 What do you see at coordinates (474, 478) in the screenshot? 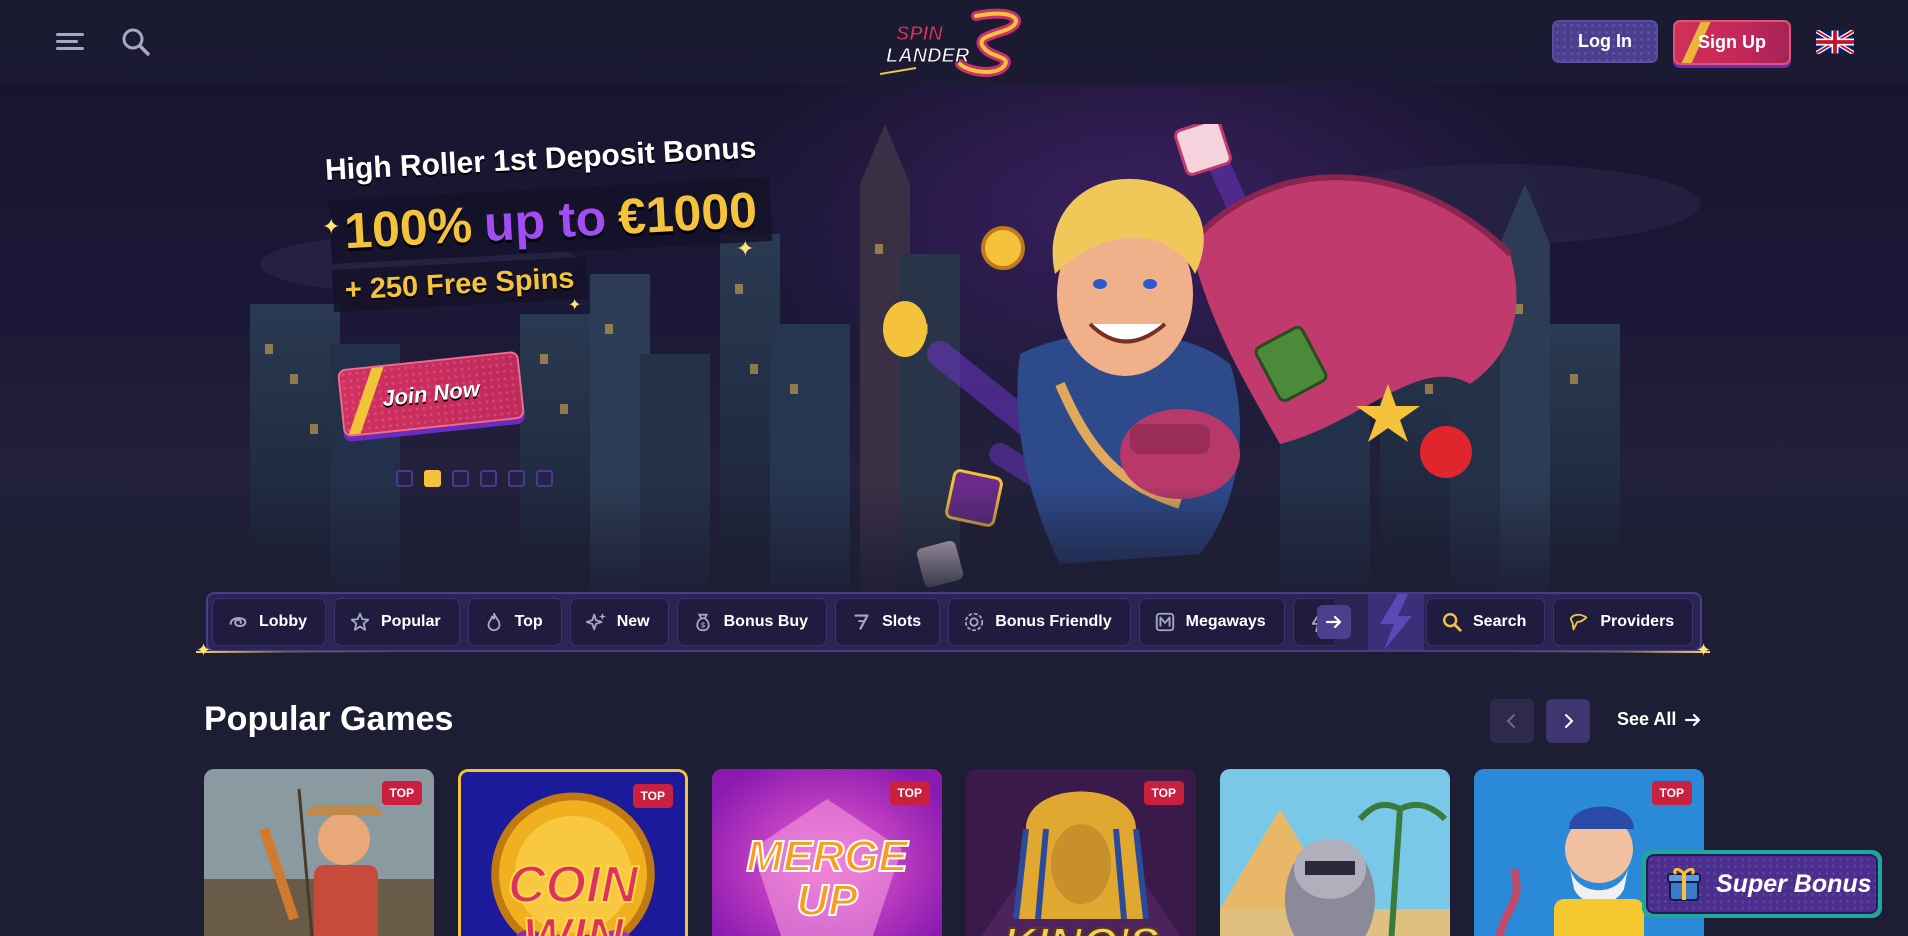
I see `carousel-pagination` at bounding box center [474, 478].